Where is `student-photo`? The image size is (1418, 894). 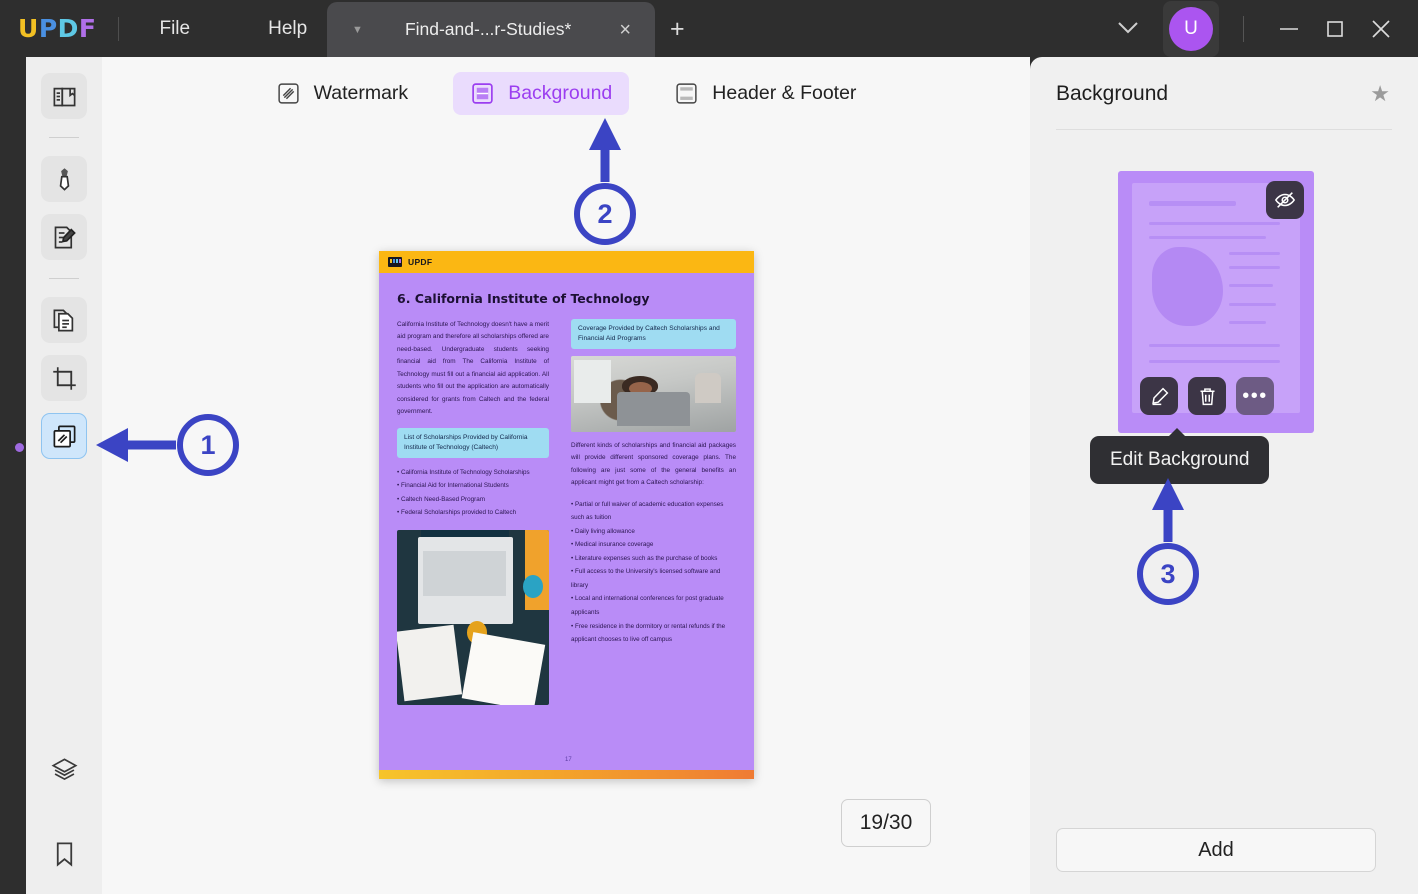 student-photo is located at coordinates (653, 393).